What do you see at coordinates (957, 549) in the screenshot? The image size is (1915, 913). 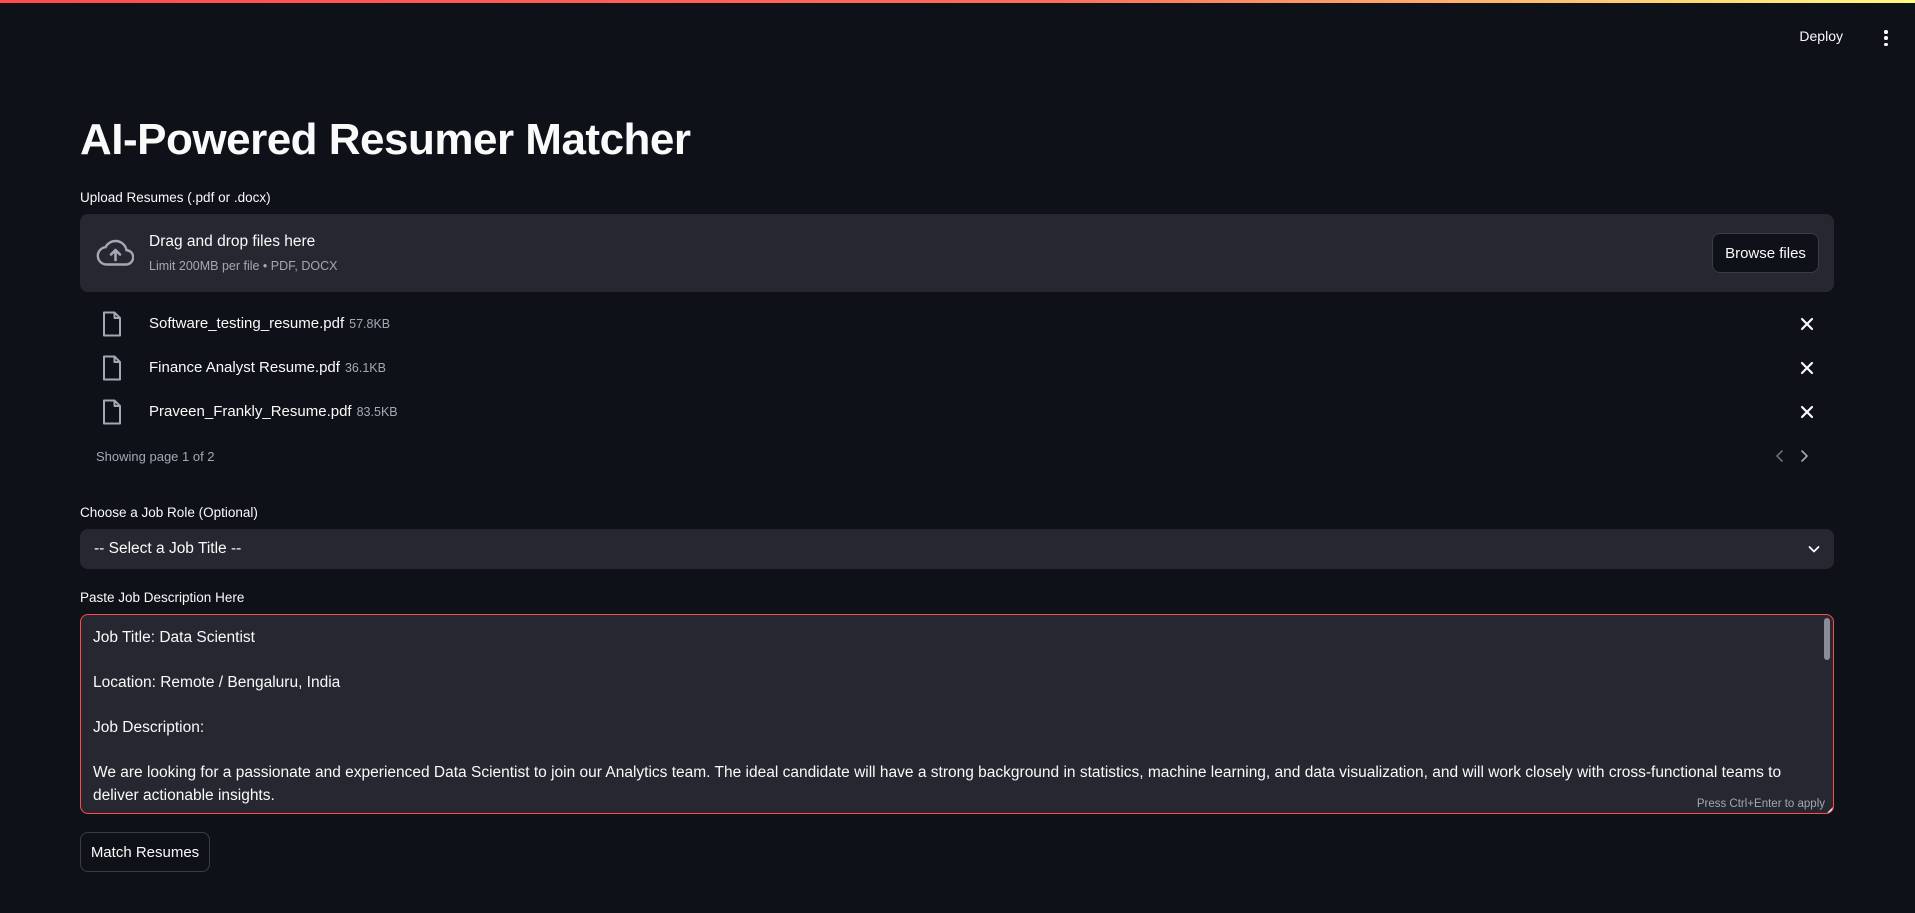 I see `job-role-select: -- Select a Job Title --` at bounding box center [957, 549].